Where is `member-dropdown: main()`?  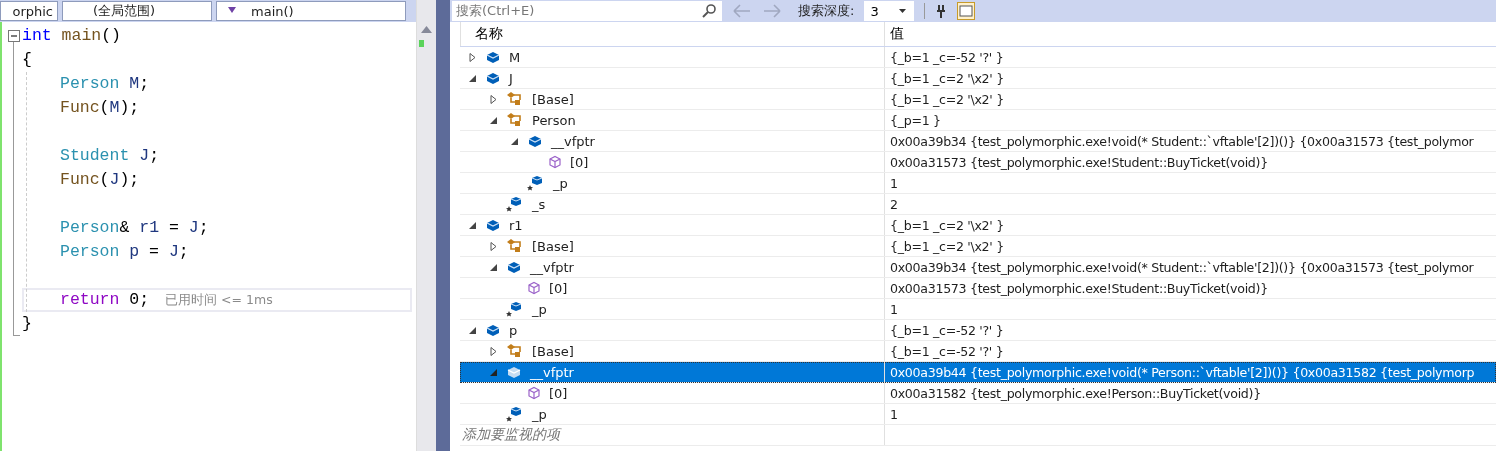 member-dropdown: main() is located at coordinates (311, 11).